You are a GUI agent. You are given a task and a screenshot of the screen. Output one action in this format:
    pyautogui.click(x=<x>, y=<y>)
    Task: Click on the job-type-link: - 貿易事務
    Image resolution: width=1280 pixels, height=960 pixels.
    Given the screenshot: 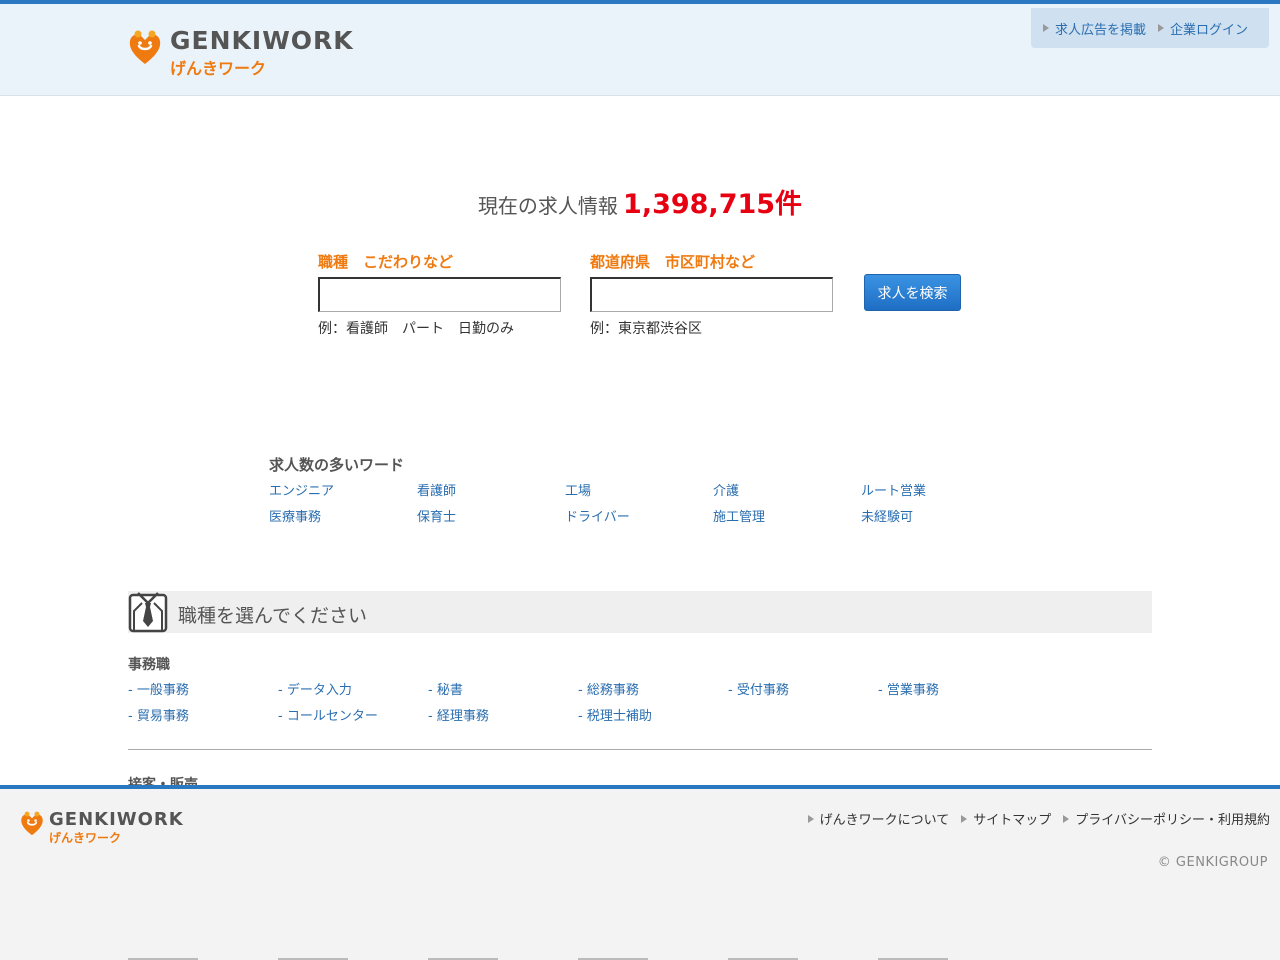 What is the action you would take?
    pyautogui.click(x=203, y=717)
    